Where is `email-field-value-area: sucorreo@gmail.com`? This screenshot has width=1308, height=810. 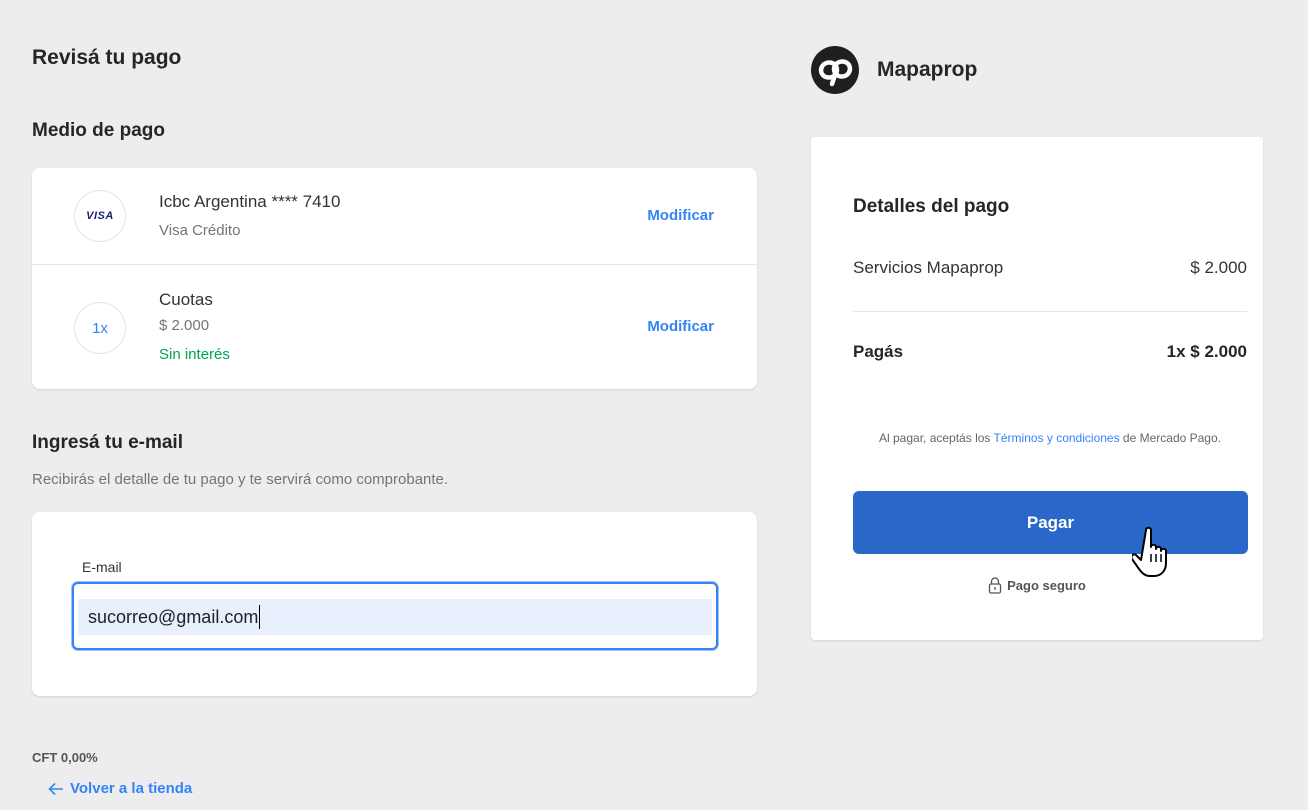
email-field-value-area: sucorreo@gmail.com is located at coordinates (395, 617).